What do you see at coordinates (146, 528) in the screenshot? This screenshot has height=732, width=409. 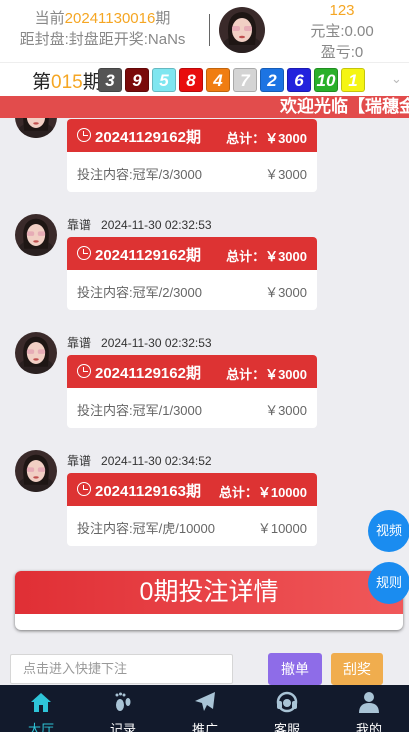 I see `bet-content: 投注内容:冠军/虎/10000` at bounding box center [146, 528].